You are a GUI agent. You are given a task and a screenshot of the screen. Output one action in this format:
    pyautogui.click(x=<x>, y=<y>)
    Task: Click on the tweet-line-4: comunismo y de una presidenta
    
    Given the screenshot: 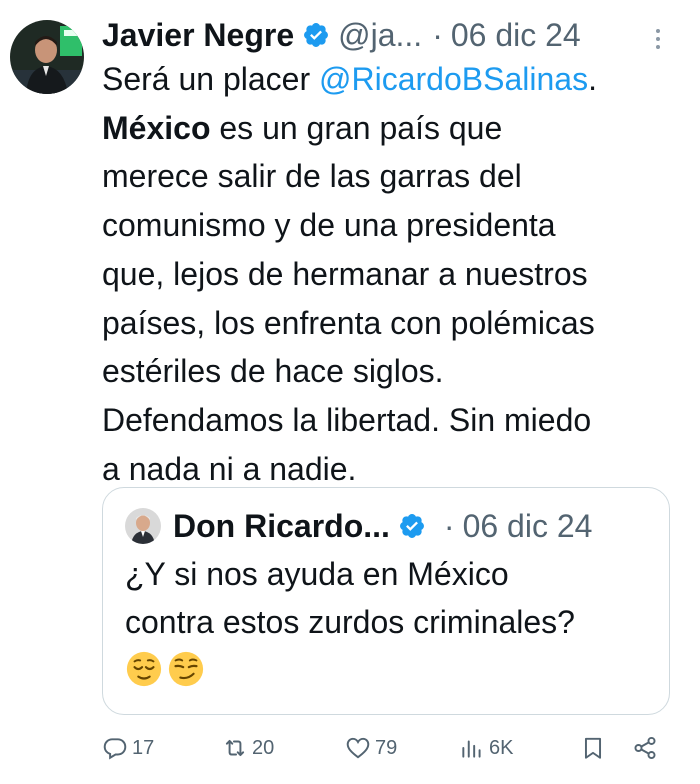 What is the action you would take?
    pyautogui.click(x=329, y=225)
    